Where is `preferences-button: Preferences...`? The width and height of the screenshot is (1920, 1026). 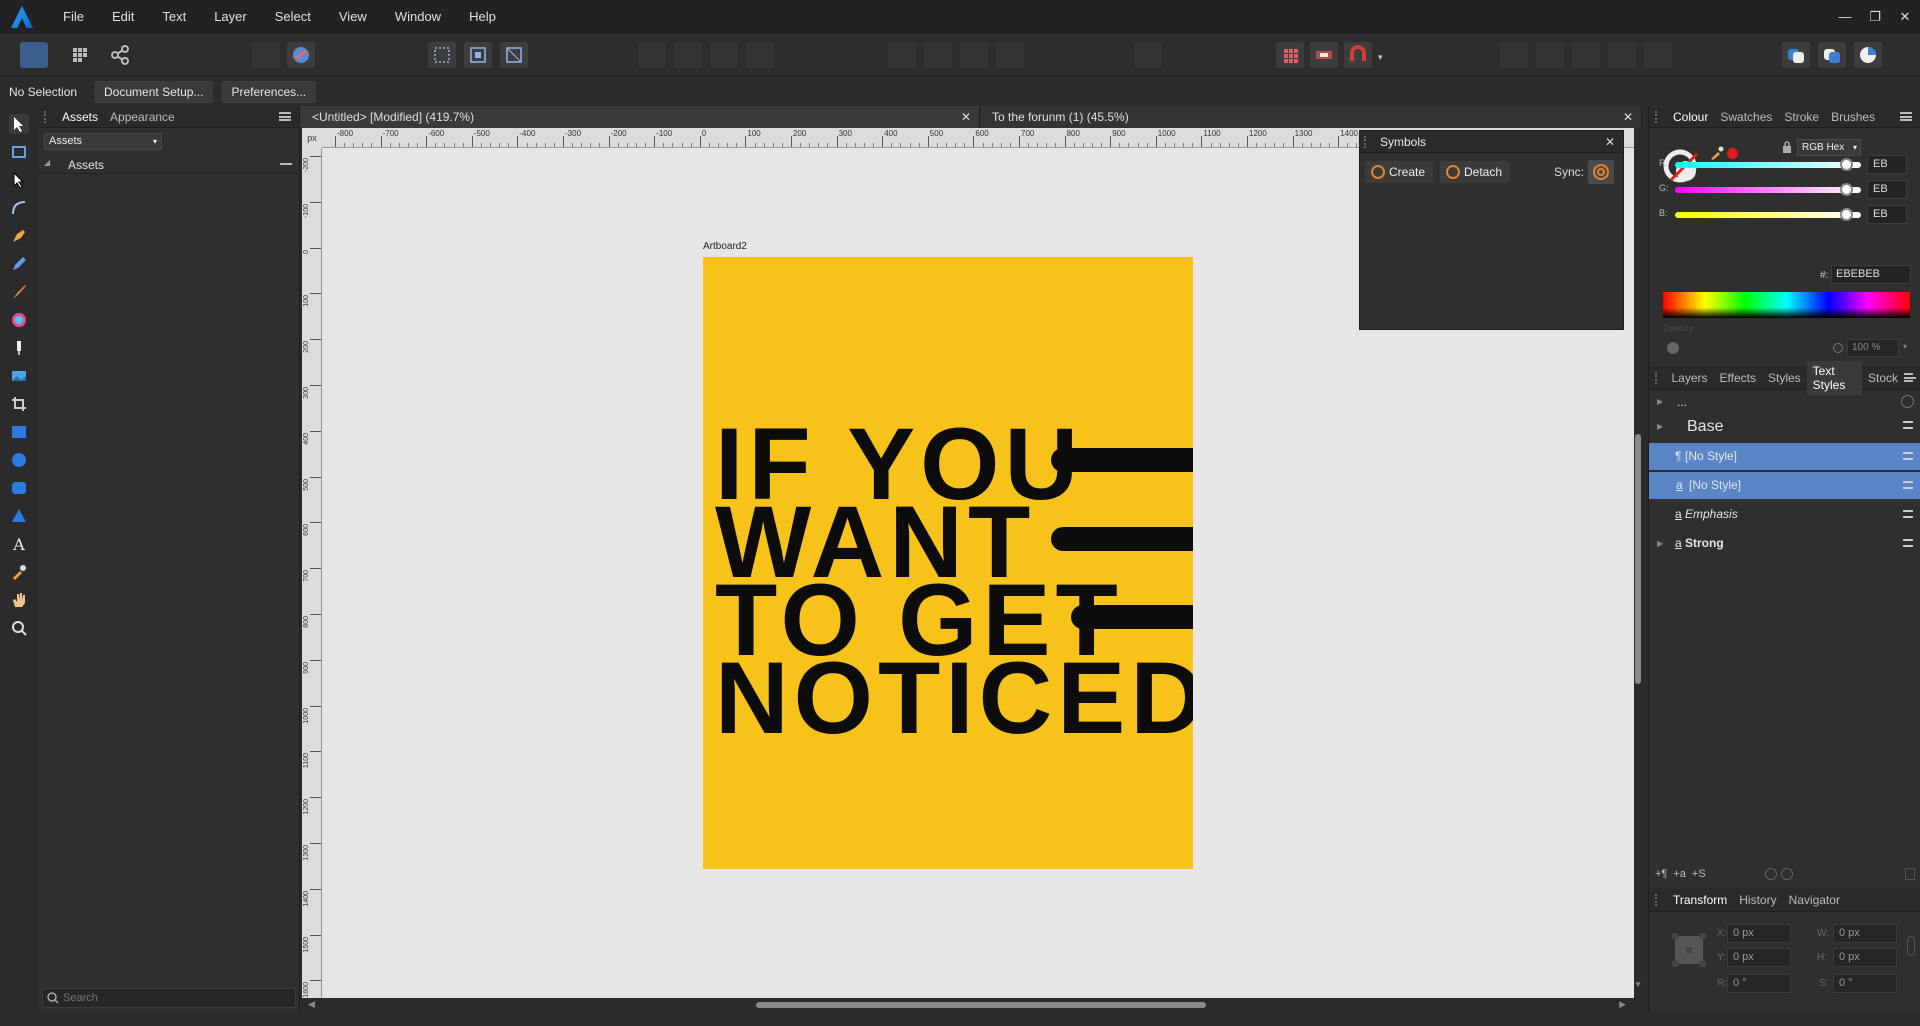
preferences-button: Preferences... is located at coordinates (269, 91).